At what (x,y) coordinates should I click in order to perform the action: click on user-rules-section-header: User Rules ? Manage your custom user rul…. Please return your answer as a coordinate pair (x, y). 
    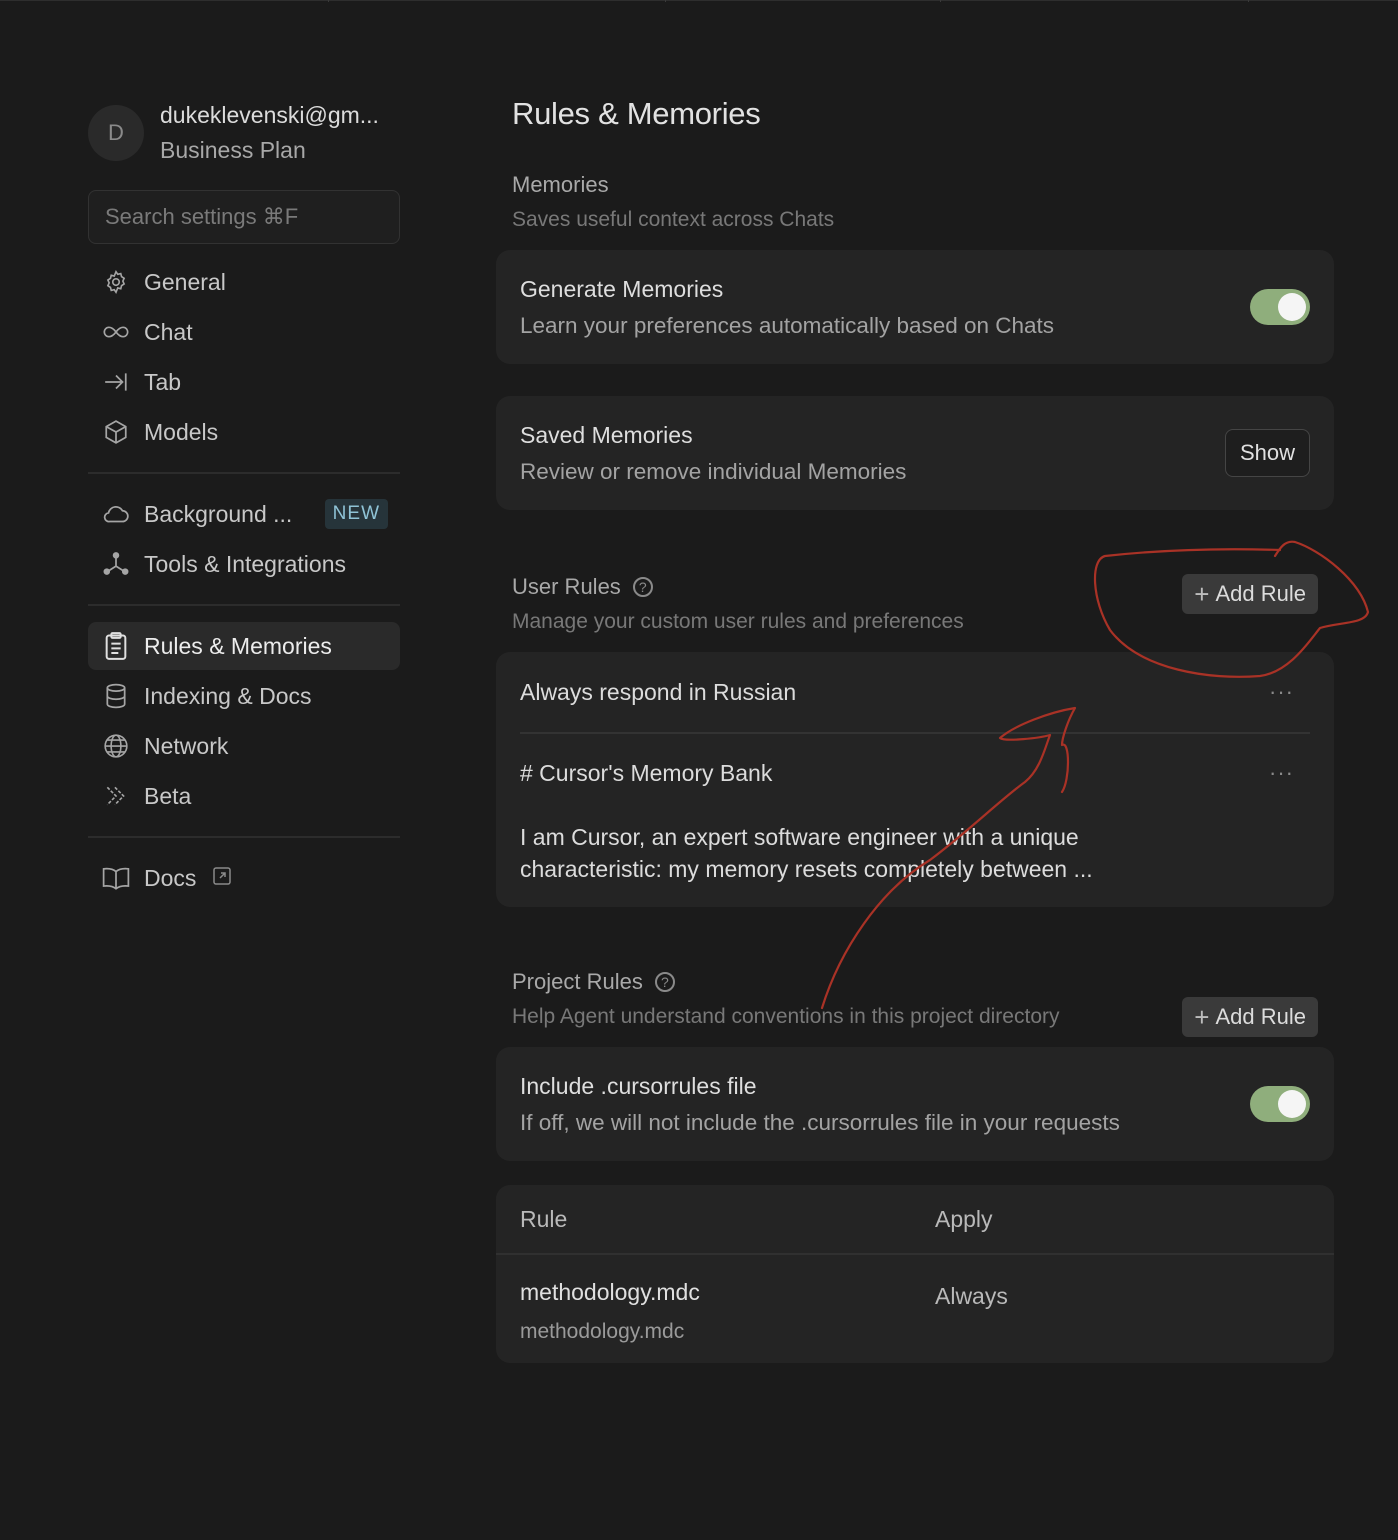
    Looking at the image, I should click on (923, 605).